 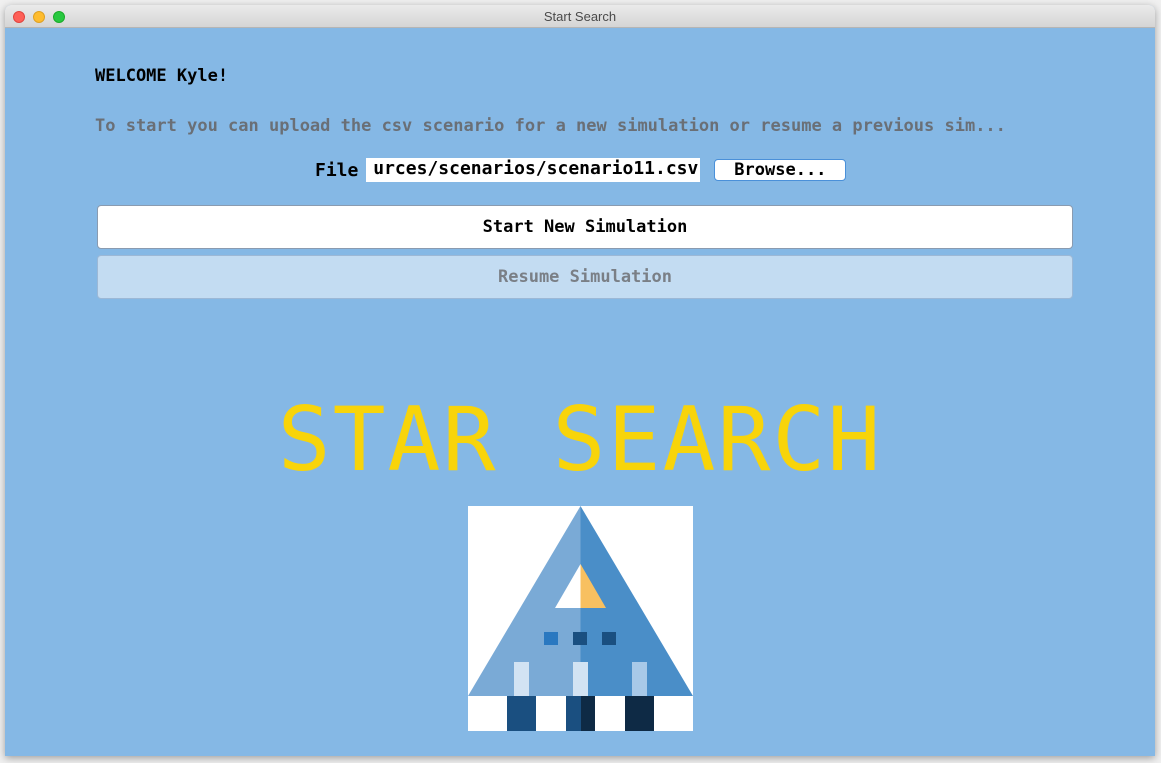 What do you see at coordinates (585, 227) in the screenshot?
I see `start-new-simulation-button: Start New Simulation` at bounding box center [585, 227].